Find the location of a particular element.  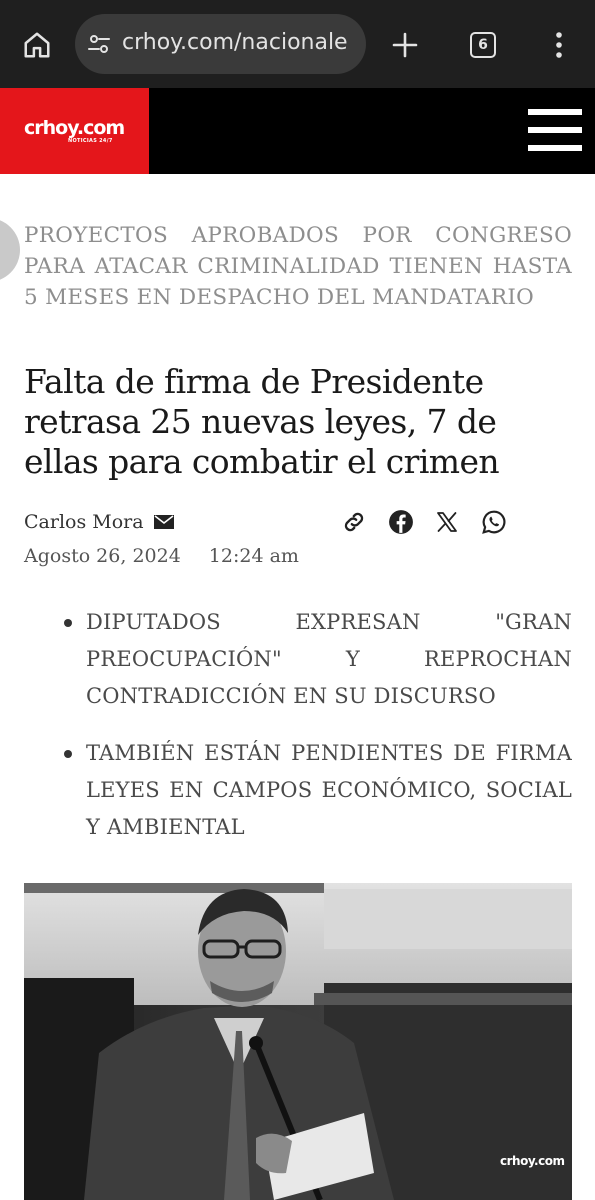

browser-menu-button is located at coordinates (559, 45).